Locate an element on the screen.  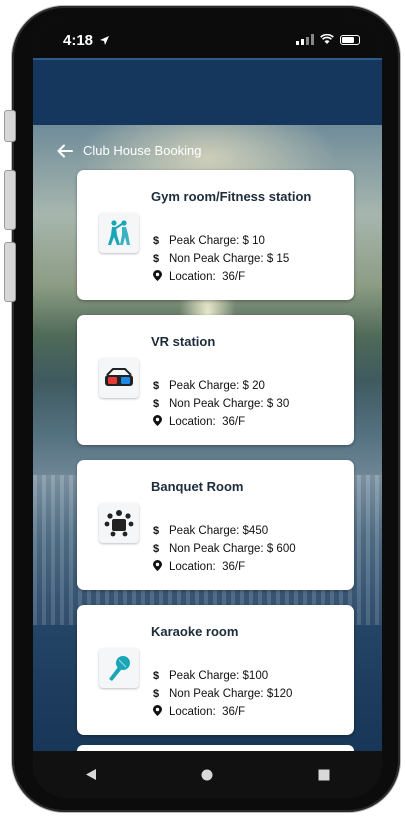
fitness-icon is located at coordinates (119, 233).